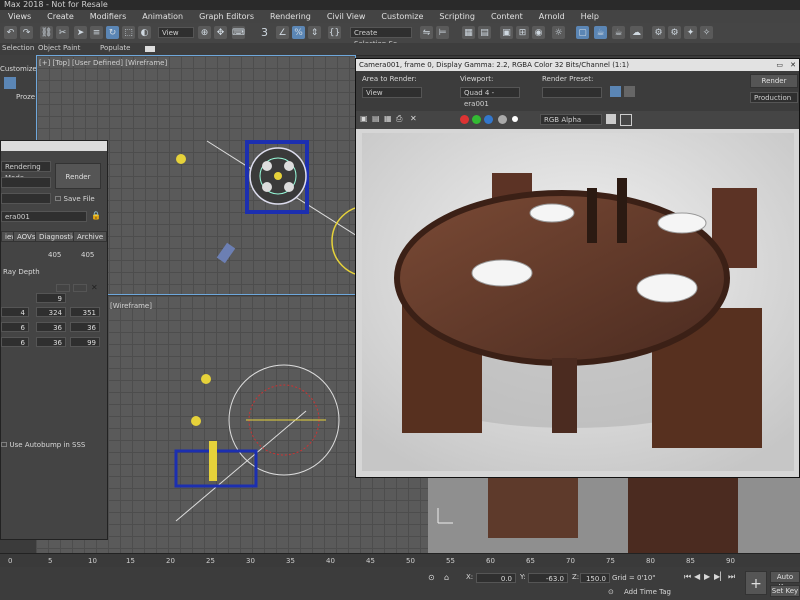 The height and width of the screenshot is (600, 800). I want to click on green-channel-icon, so click(476, 119).